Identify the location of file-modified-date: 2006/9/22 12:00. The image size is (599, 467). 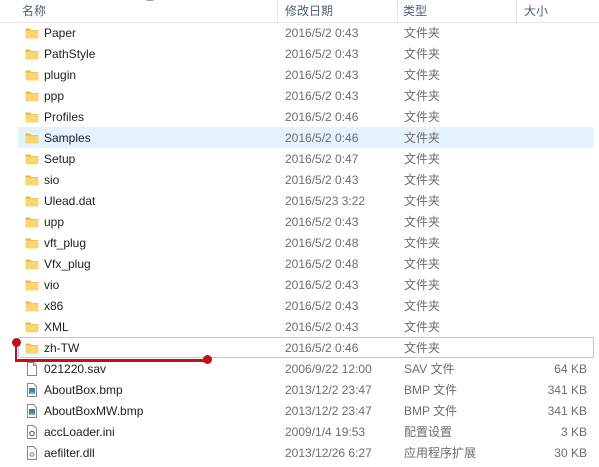
(328, 369).